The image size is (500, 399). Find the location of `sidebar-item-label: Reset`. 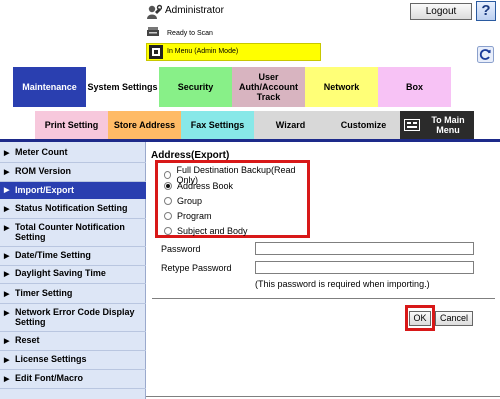

sidebar-item-label: Reset is located at coordinates (27, 340).